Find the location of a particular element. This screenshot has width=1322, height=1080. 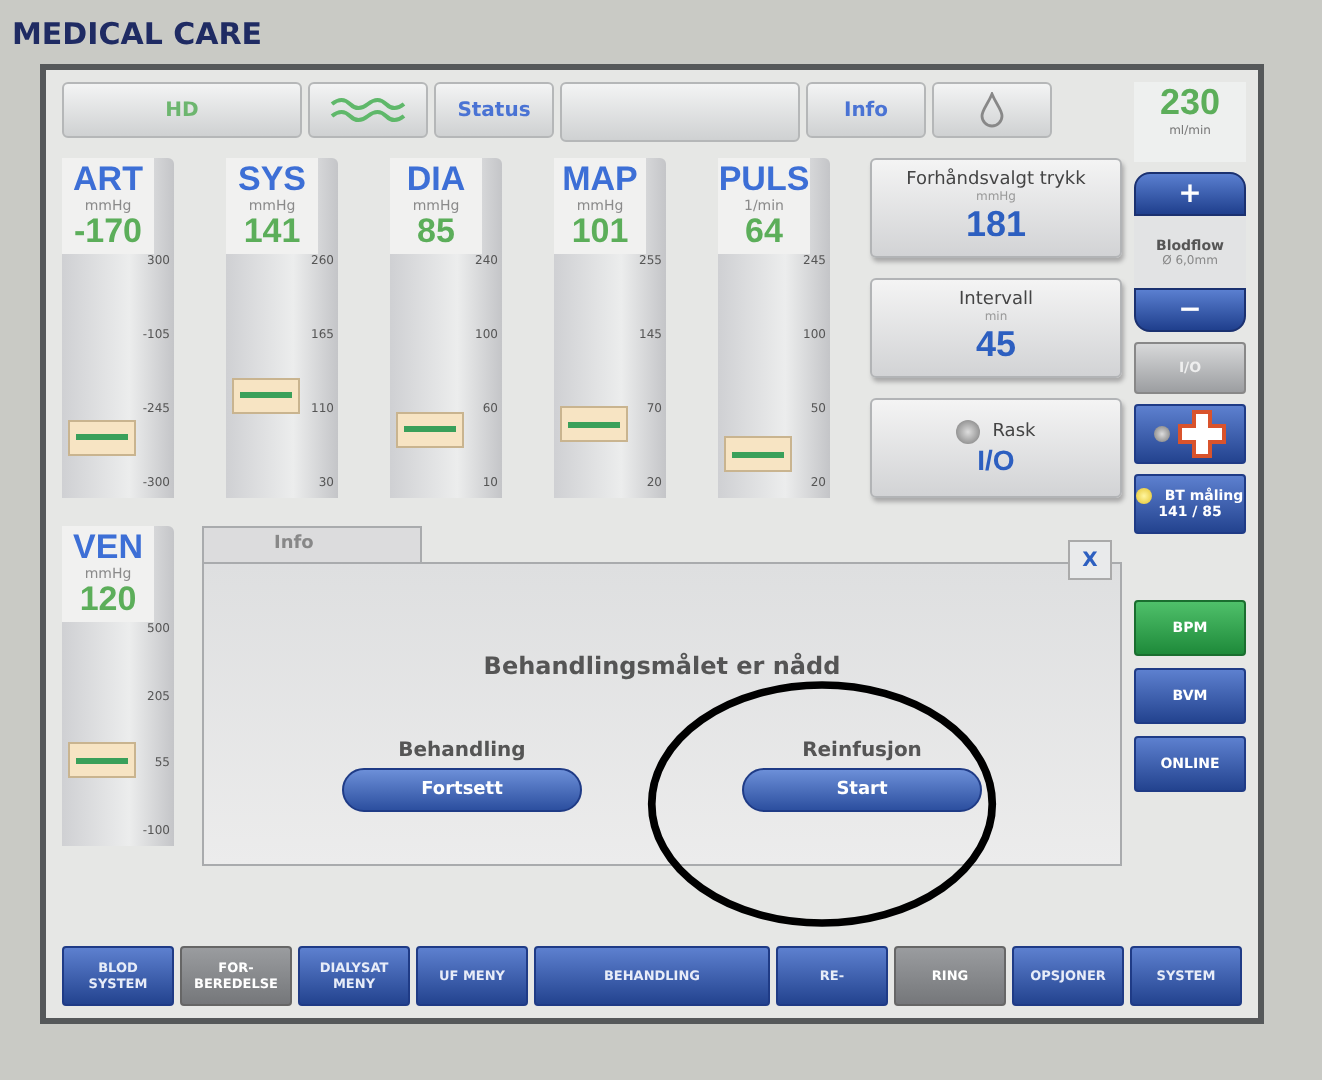

side-button is located at coordinates (1190, 434).